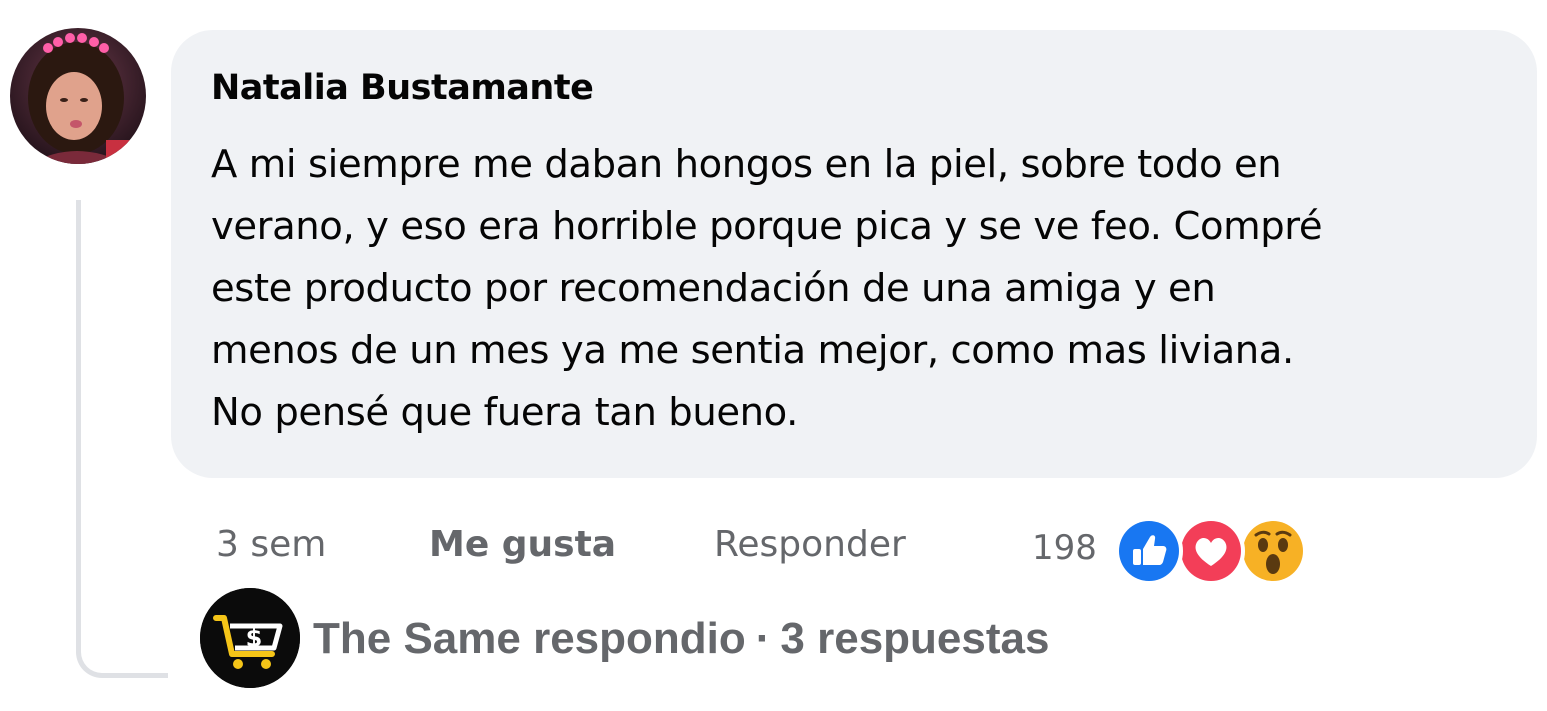  I want to click on like-icon, so click(1149, 551).